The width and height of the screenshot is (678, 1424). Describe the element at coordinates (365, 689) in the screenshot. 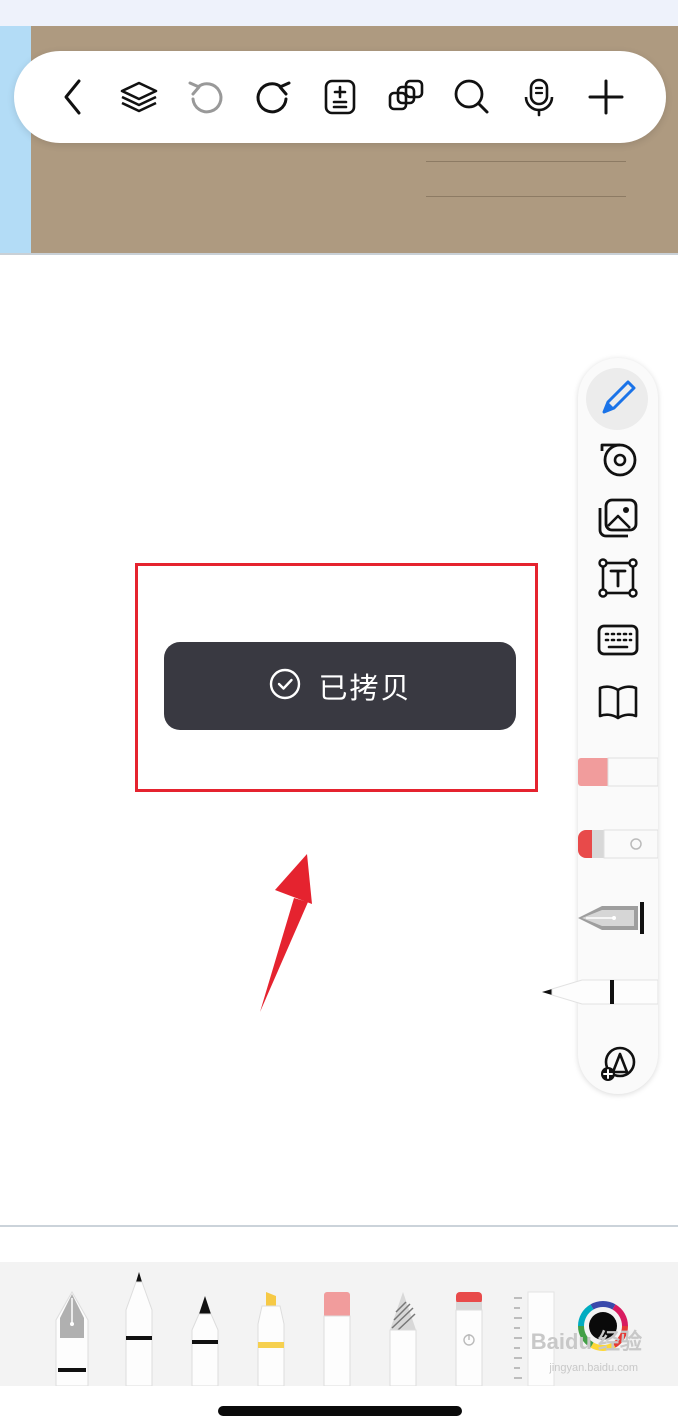

I see `toast-message: 已拷贝` at that location.